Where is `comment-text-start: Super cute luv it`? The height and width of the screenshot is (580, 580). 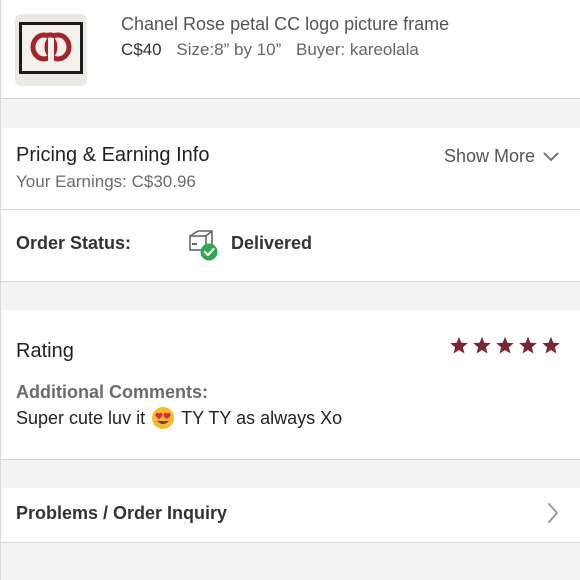
comment-text-start: Super cute luv it is located at coordinates (81, 417).